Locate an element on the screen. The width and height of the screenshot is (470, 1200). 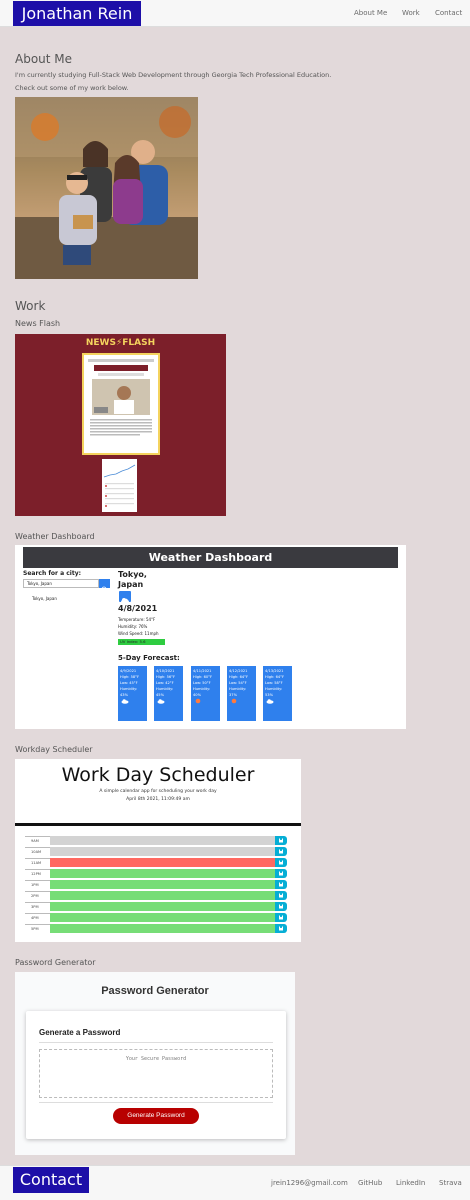
current-wind: Wind Speed: 11mph is located at coordinates (138, 633).